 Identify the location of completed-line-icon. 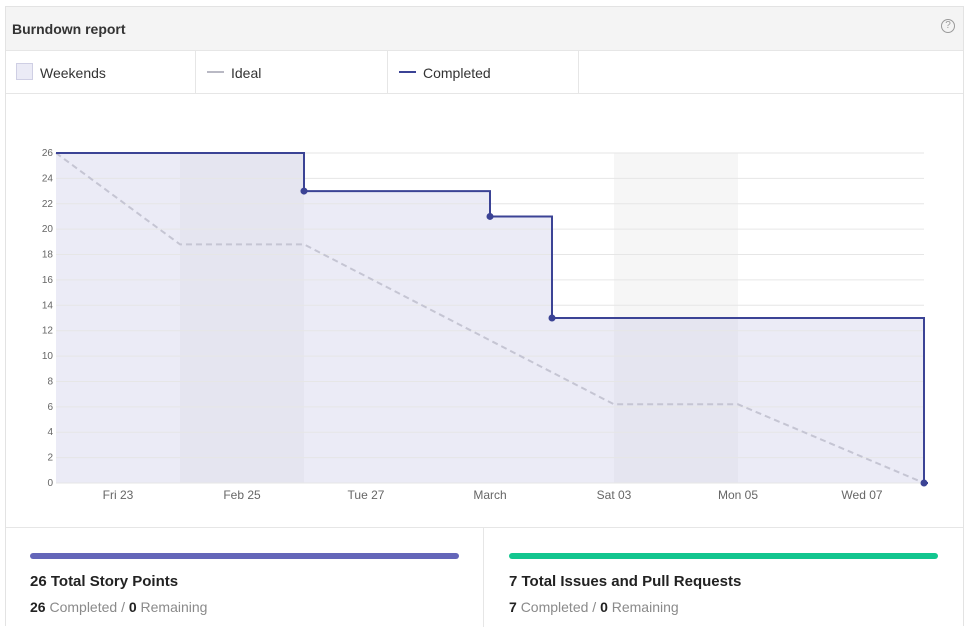
(407, 72).